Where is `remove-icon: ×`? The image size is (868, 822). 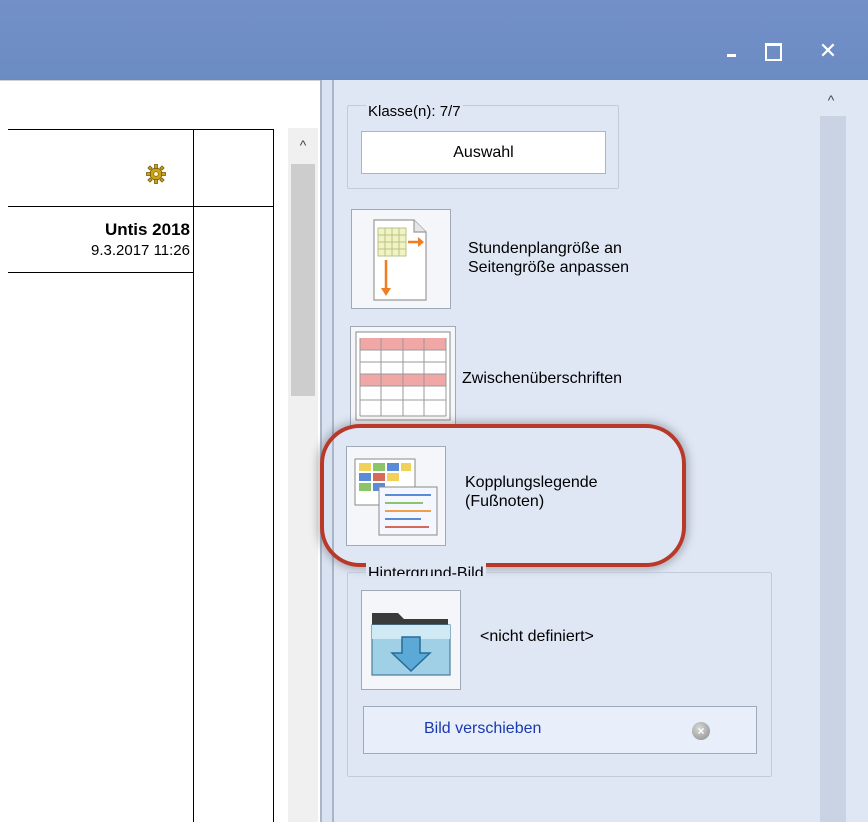
remove-icon: × is located at coordinates (701, 731).